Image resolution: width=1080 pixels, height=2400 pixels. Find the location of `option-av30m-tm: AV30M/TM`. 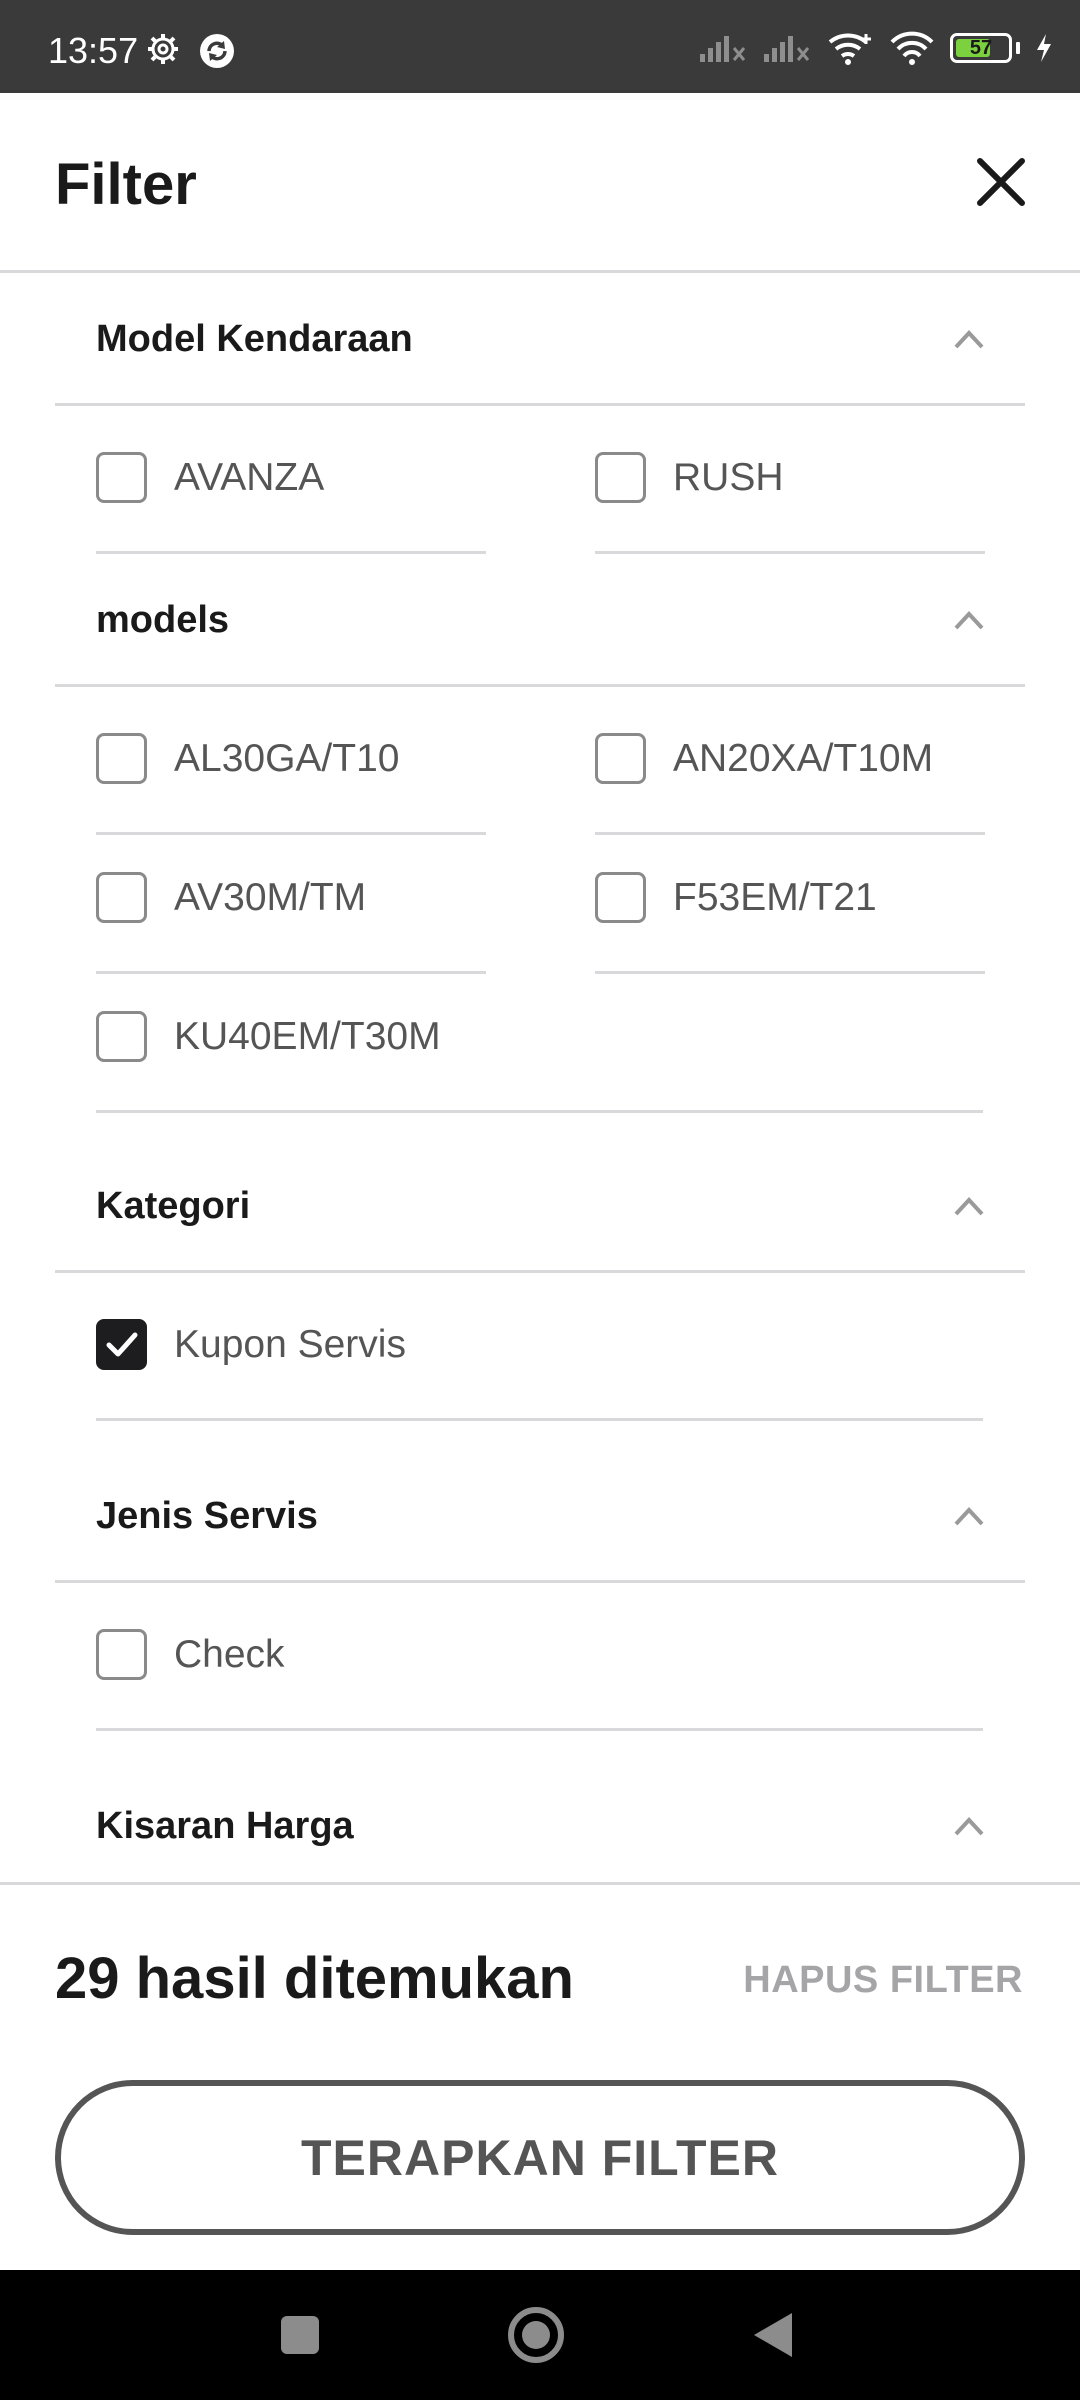

option-av30m-tm: AV30M/TM is located at coordinates (291, 900).